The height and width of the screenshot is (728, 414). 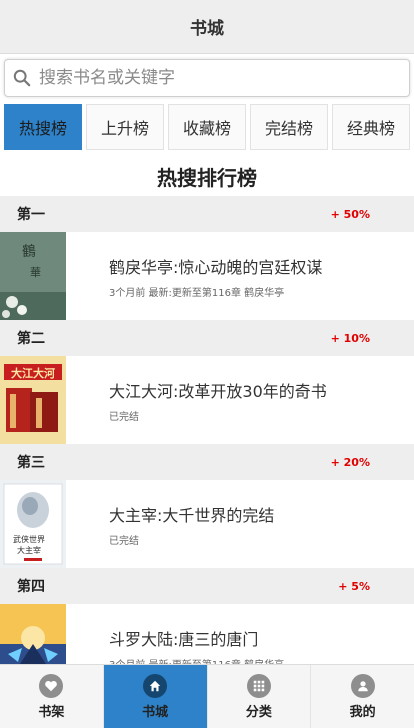 I want to click on ranking-tabs: 热搜榜 上升榜 收藏榜 完结榜 经典榜, so click(x=207, y=127).